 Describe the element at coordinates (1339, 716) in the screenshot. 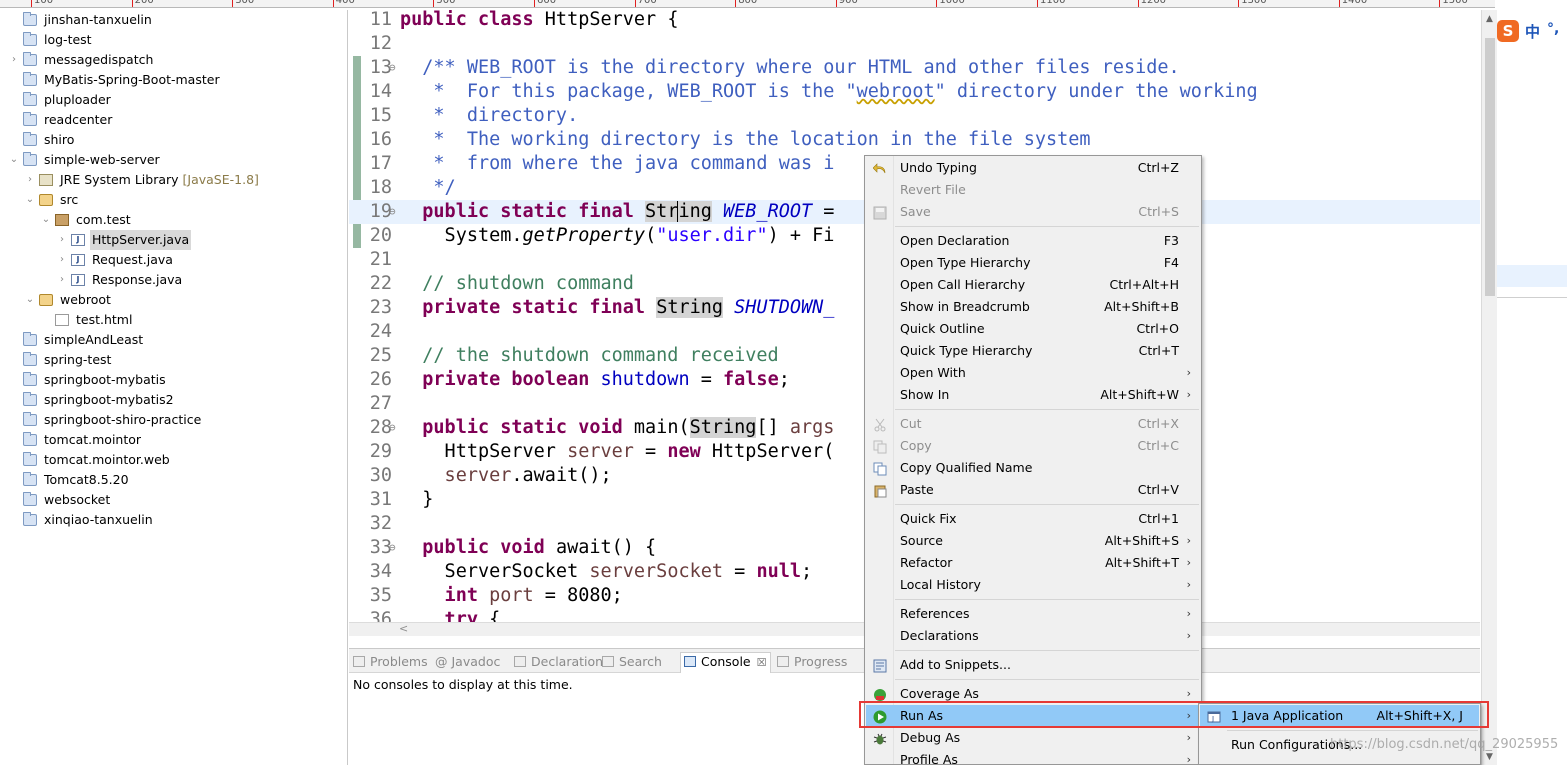

I see `menu-item-1-java-application: J 1 Java Application Alt+Shift+X, J` at that location.